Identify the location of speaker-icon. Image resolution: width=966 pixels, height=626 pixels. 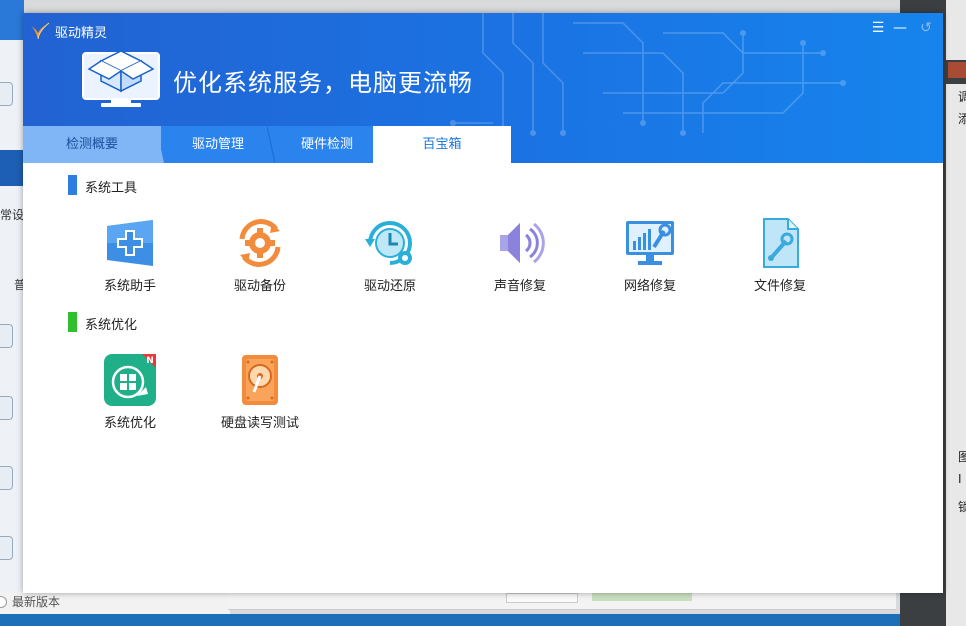
(522, 243).